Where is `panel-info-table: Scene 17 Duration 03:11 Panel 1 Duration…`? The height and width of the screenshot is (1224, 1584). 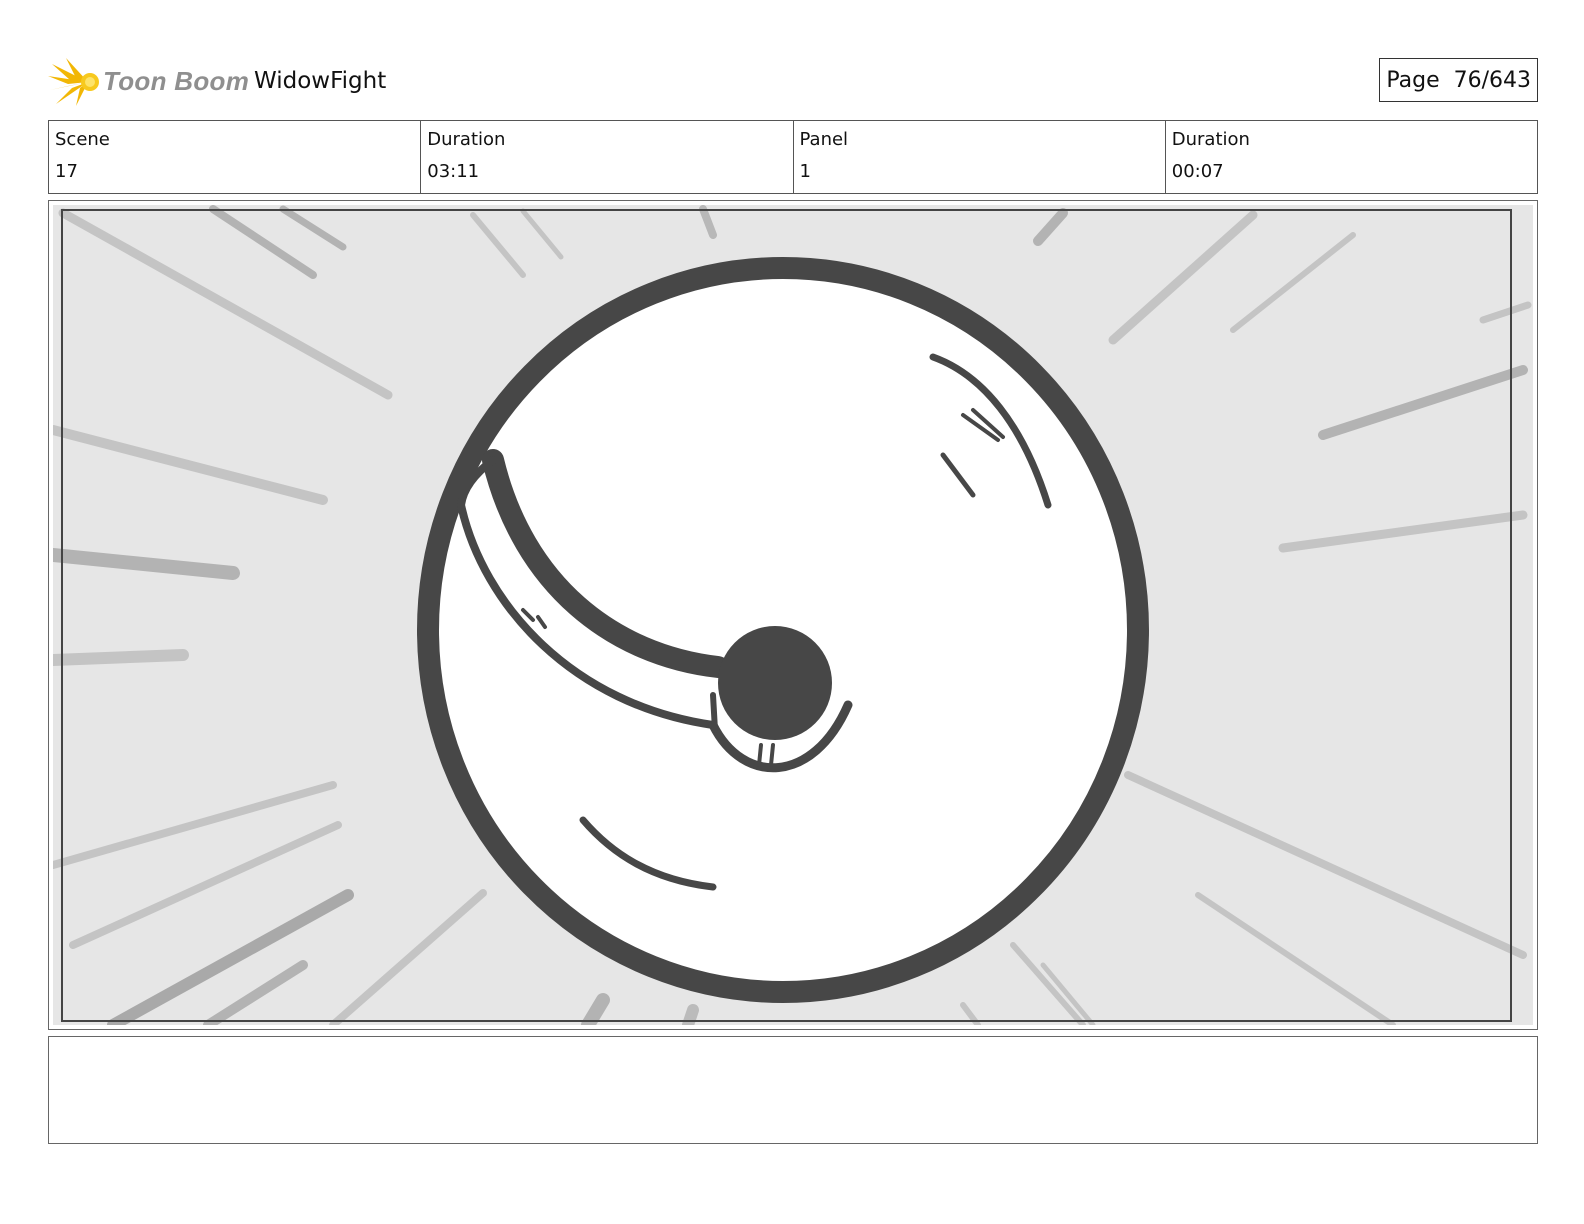 panel-info-table: Scene 17 Duration 03:11 Panel 1 Duration… is located at coordinates (793, 157).